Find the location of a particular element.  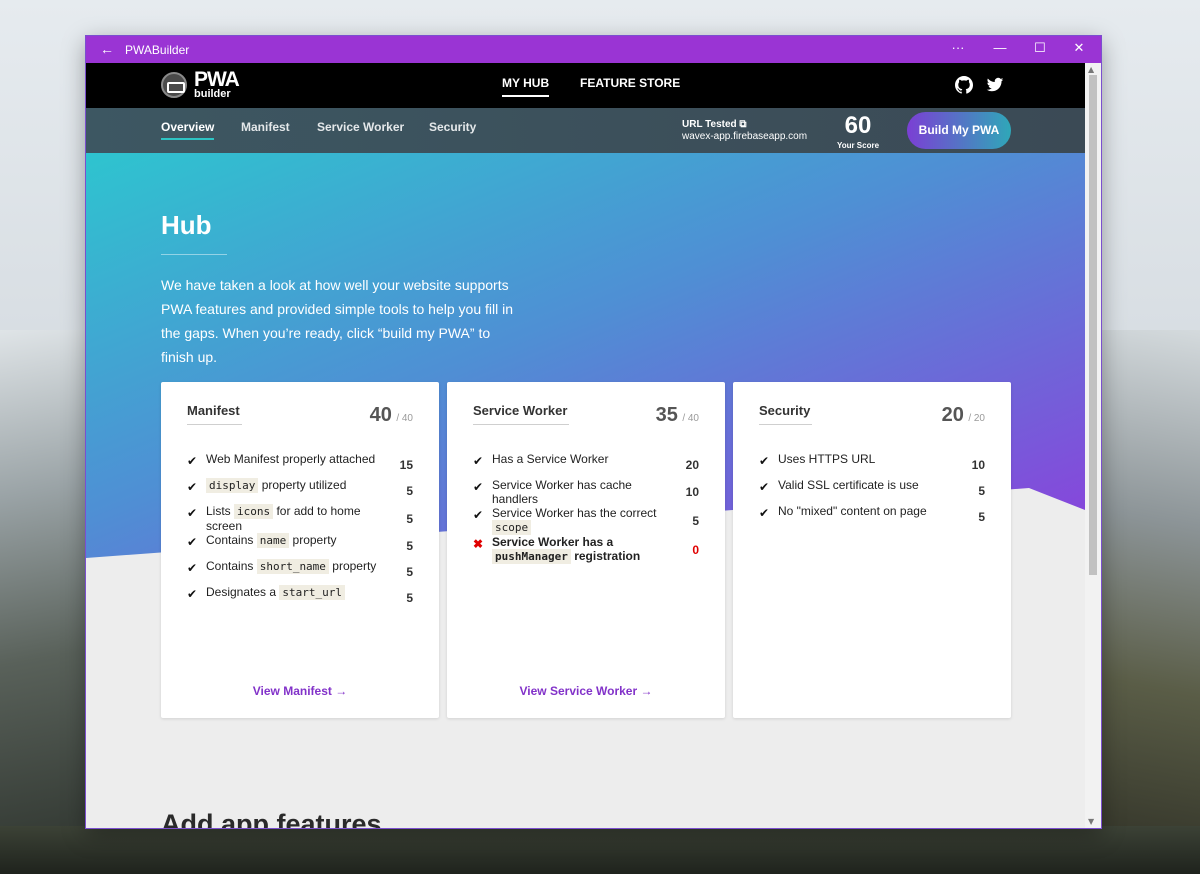

card-title: Security is located at coordinates (786, 414).